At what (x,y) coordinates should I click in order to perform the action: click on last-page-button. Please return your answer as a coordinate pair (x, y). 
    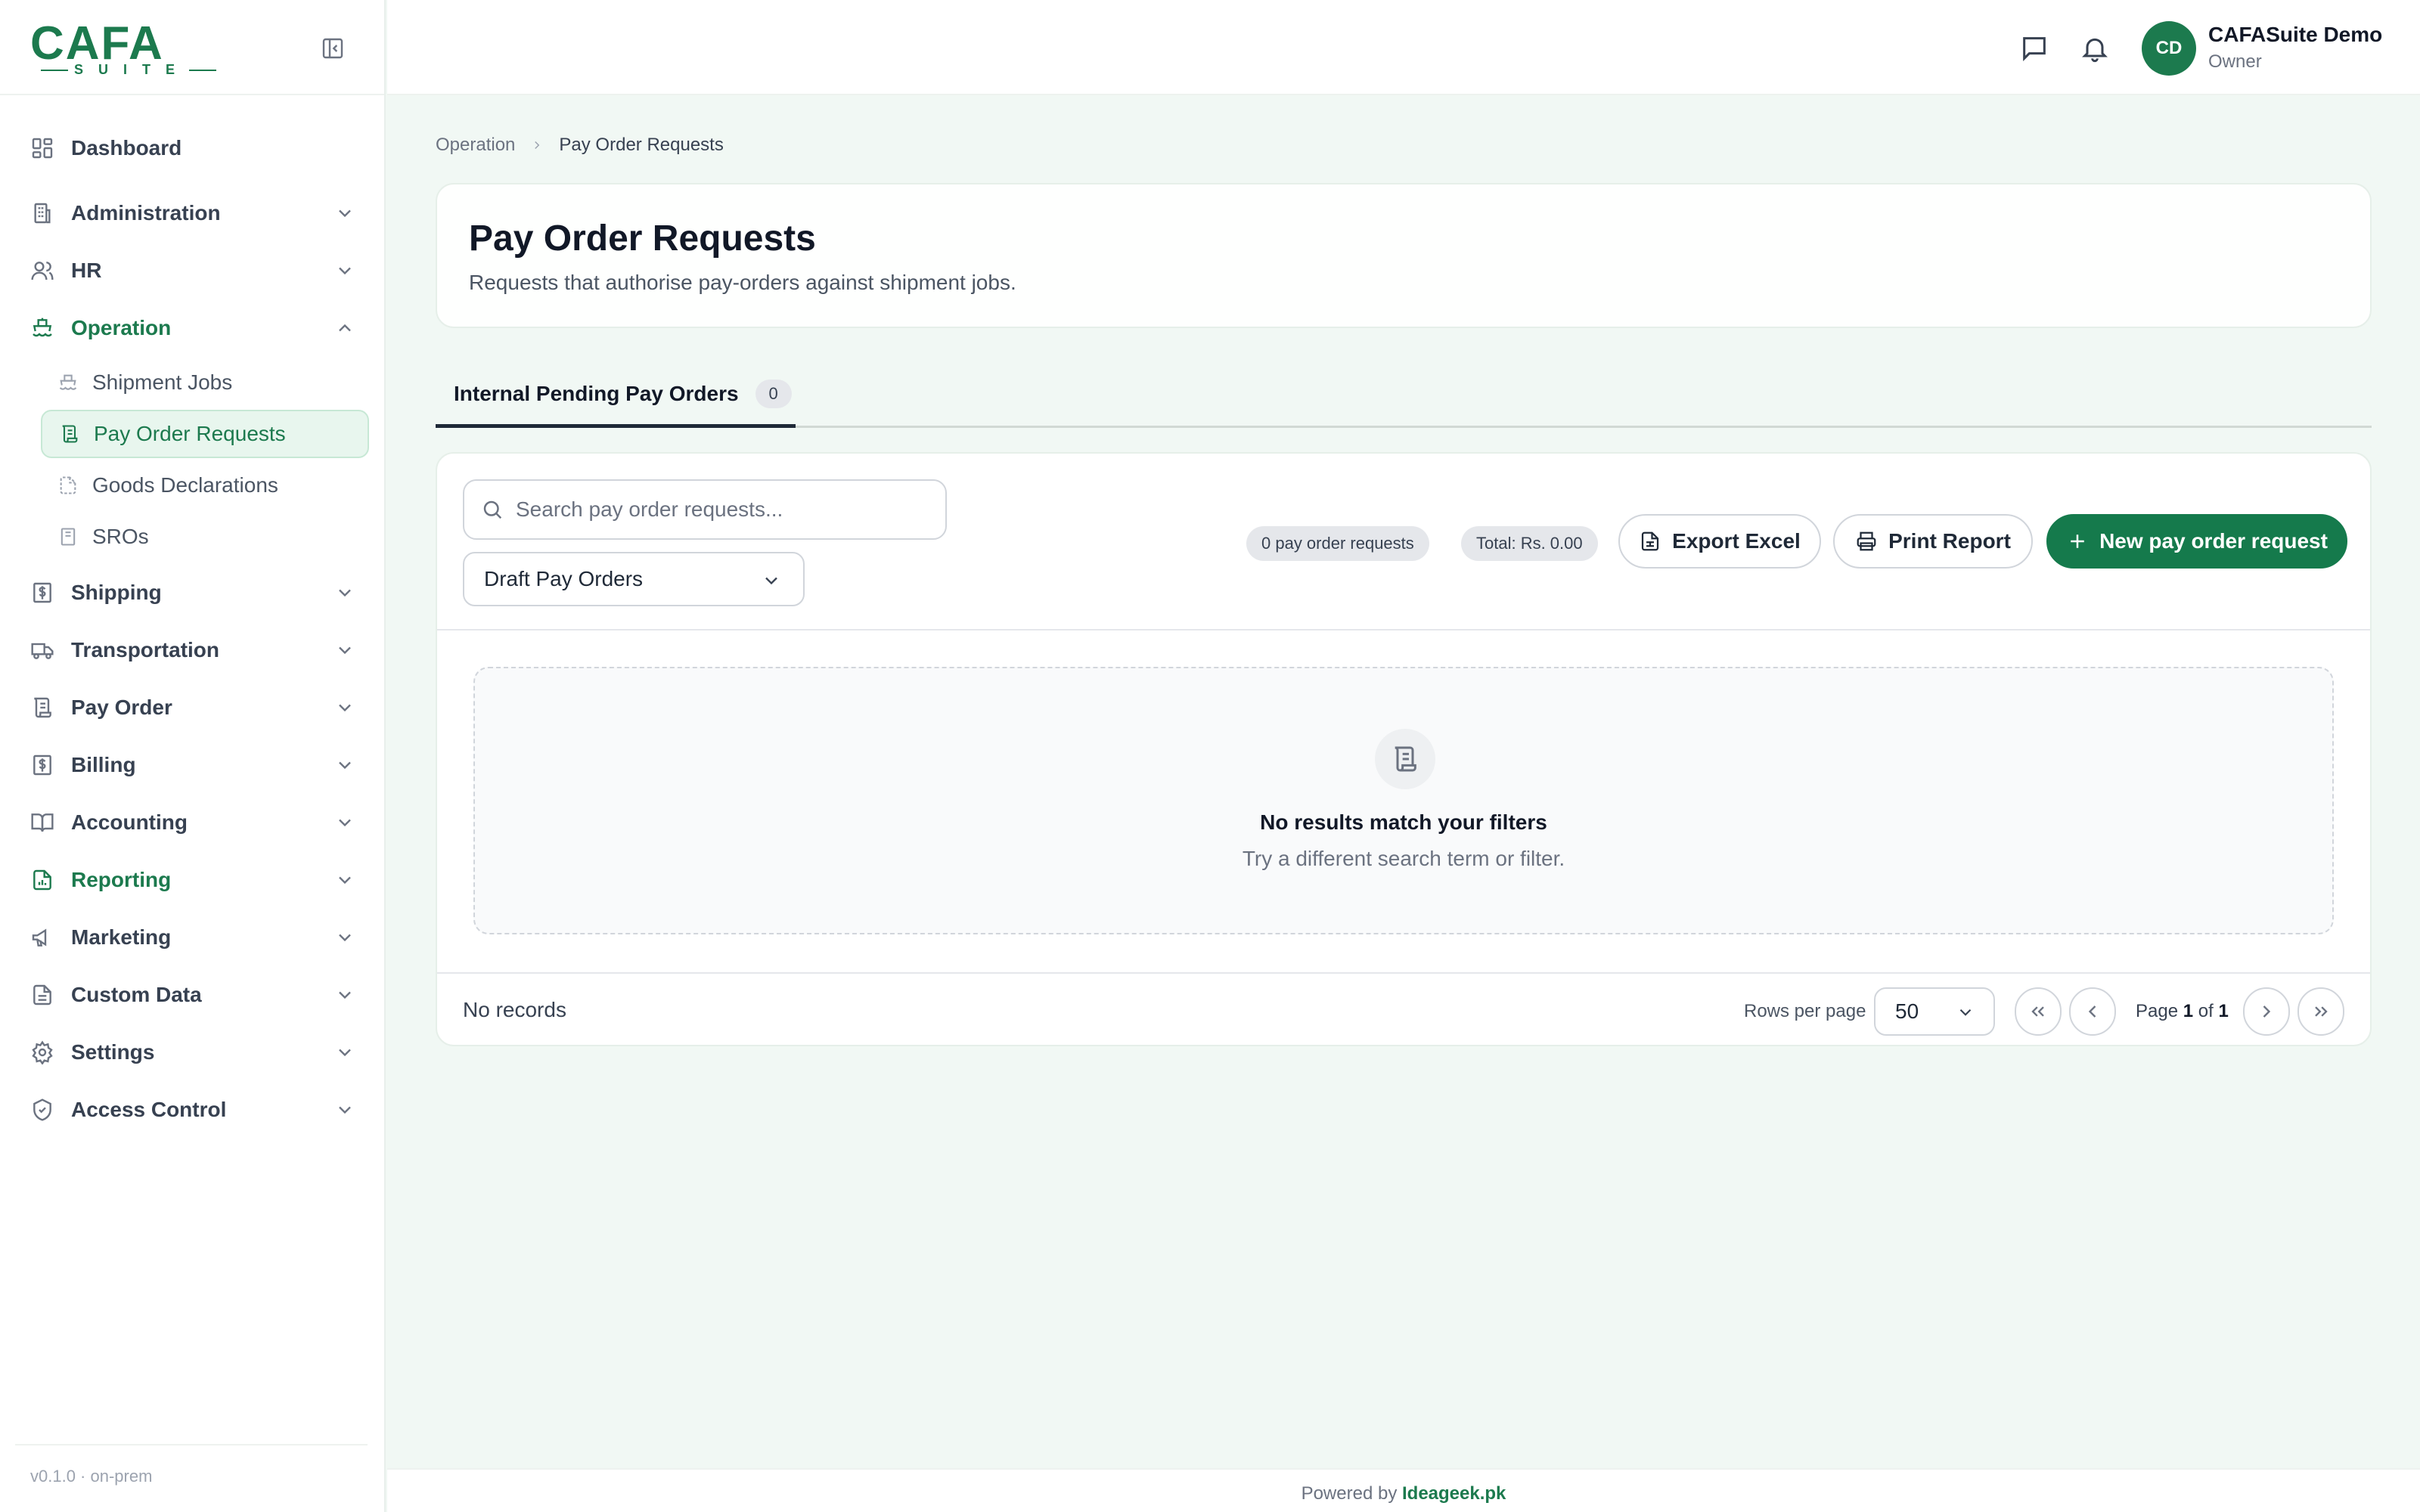
    Looking at the image, I should click on (2320, 1012).